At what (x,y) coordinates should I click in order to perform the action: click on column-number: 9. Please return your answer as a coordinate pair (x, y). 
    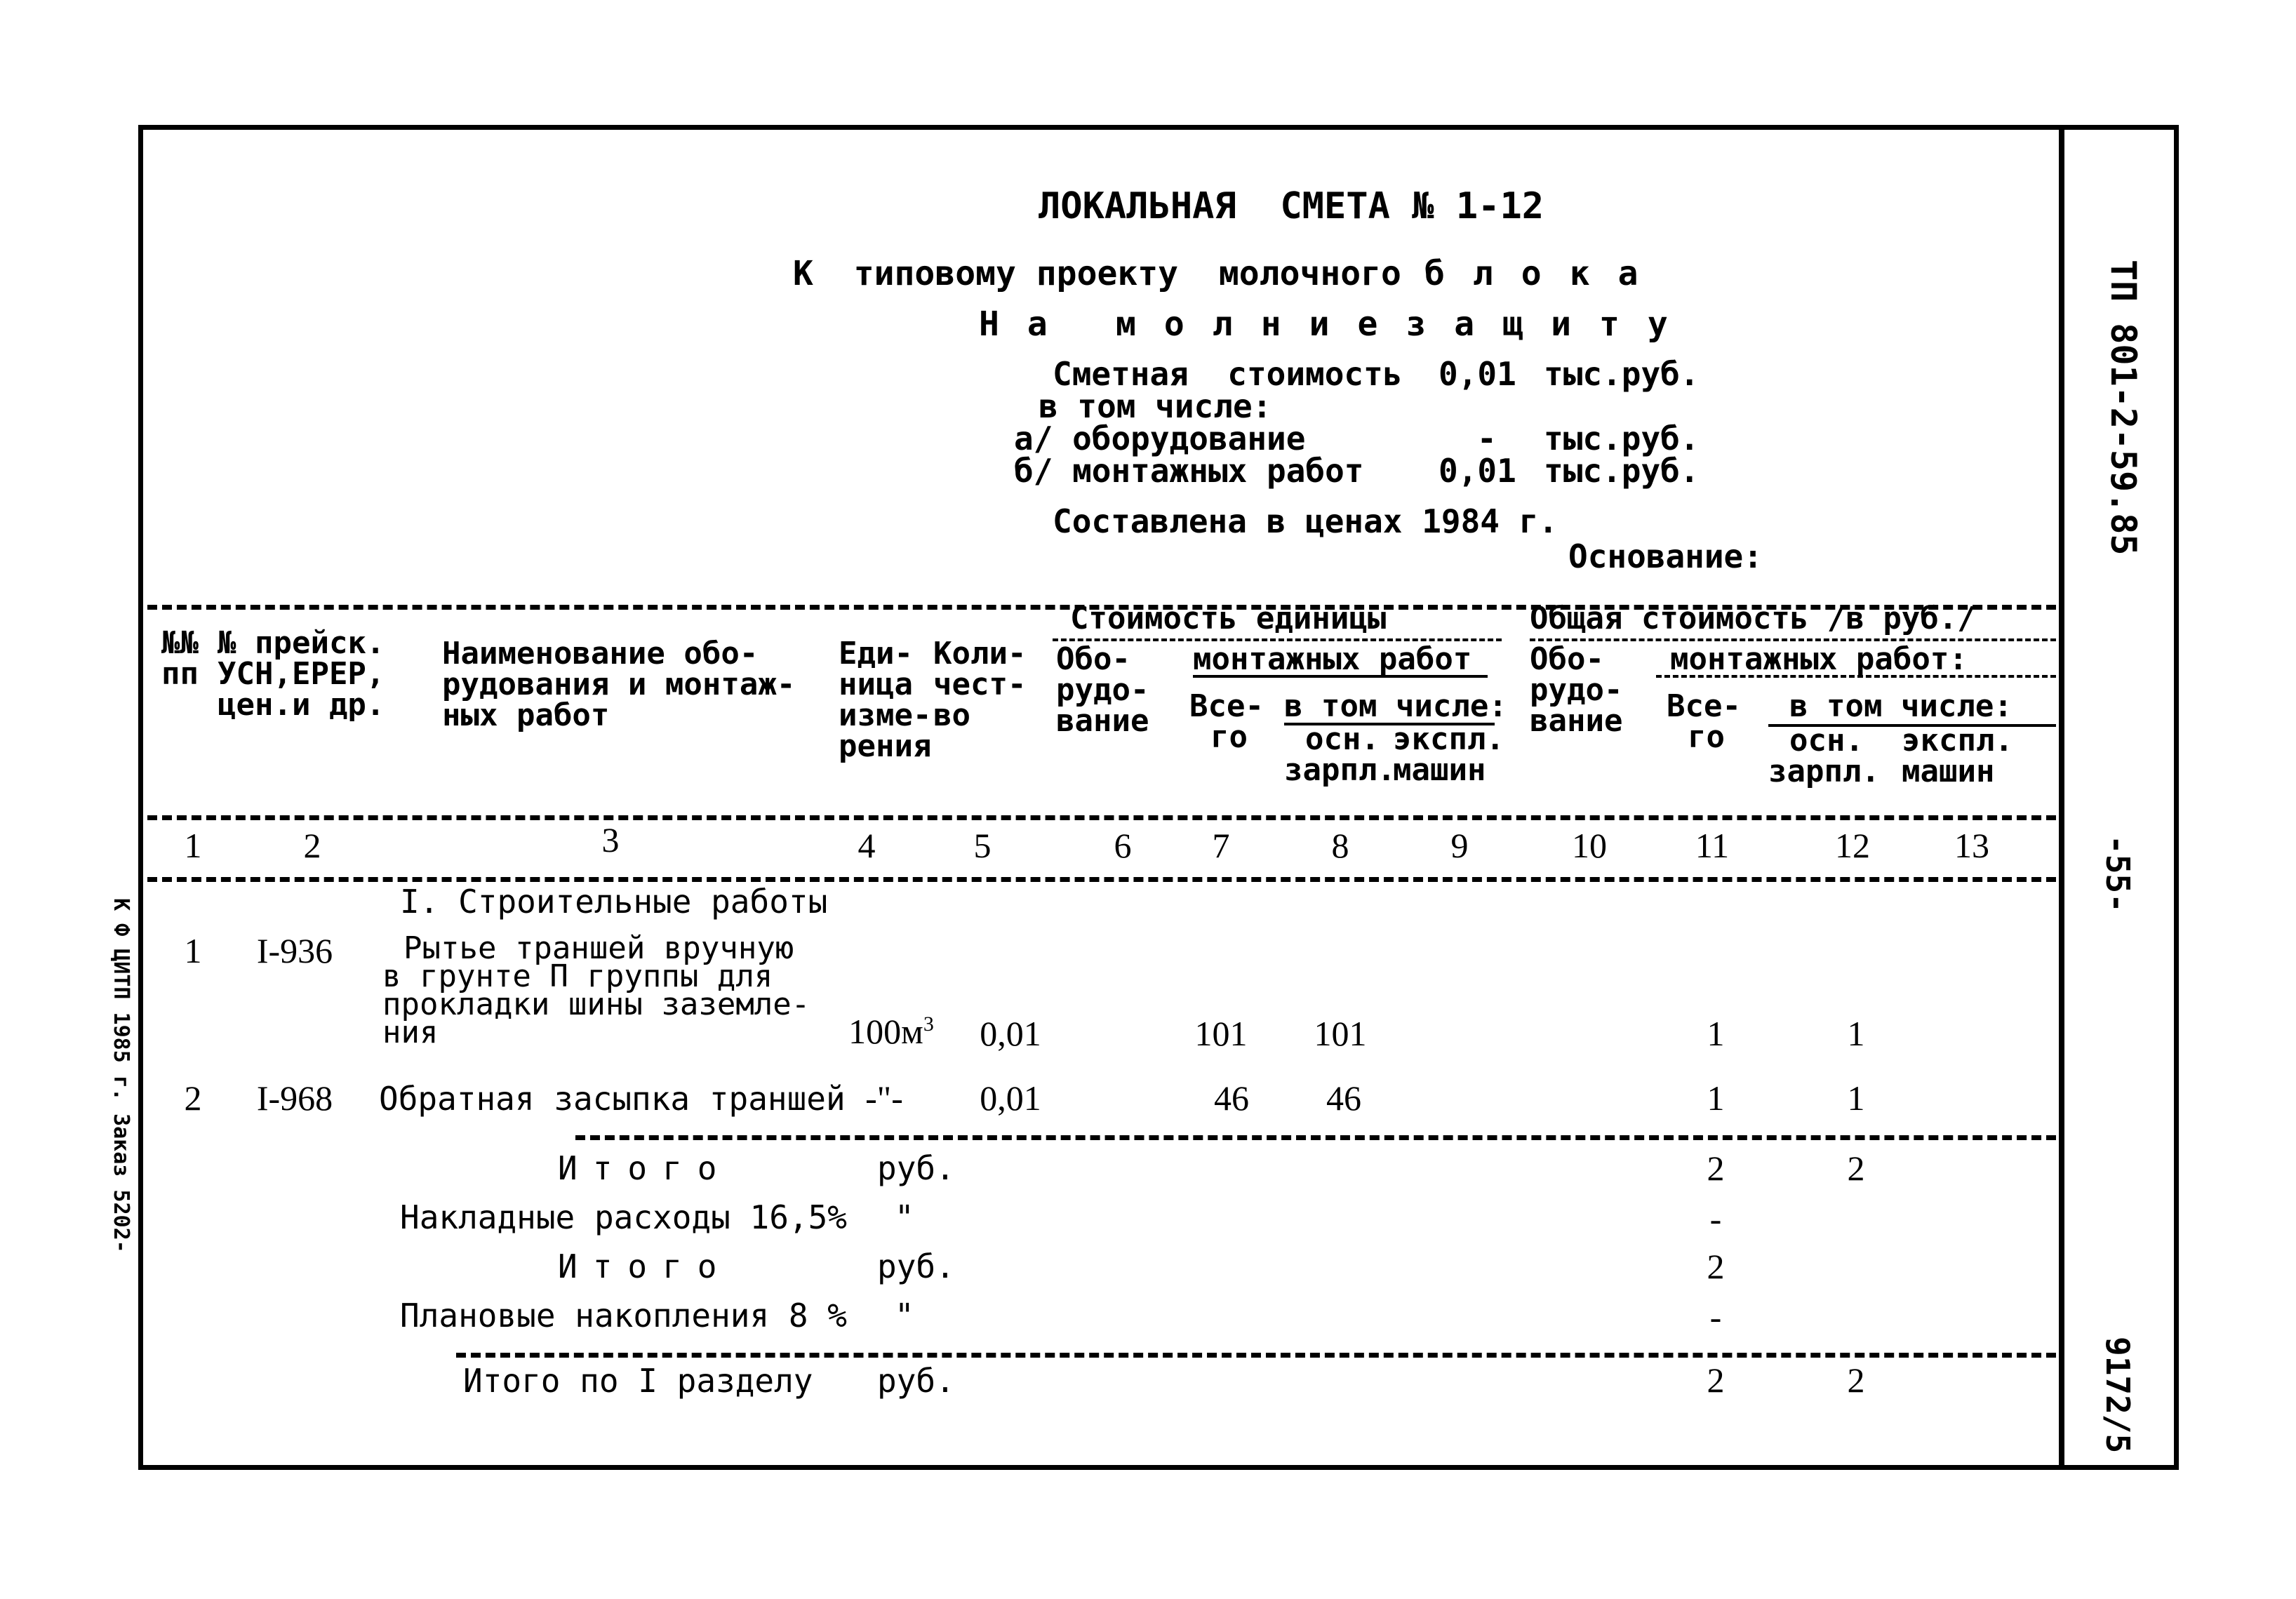
    Looking at the image, I should click on (1459, 845).